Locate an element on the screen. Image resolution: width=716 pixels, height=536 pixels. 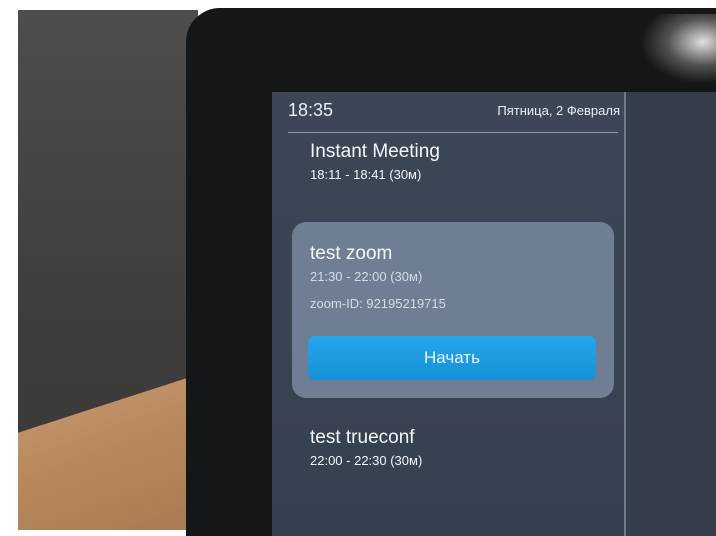
event-time: 21:30 - 22:00 (30м) is located at coordinates (366, 276).